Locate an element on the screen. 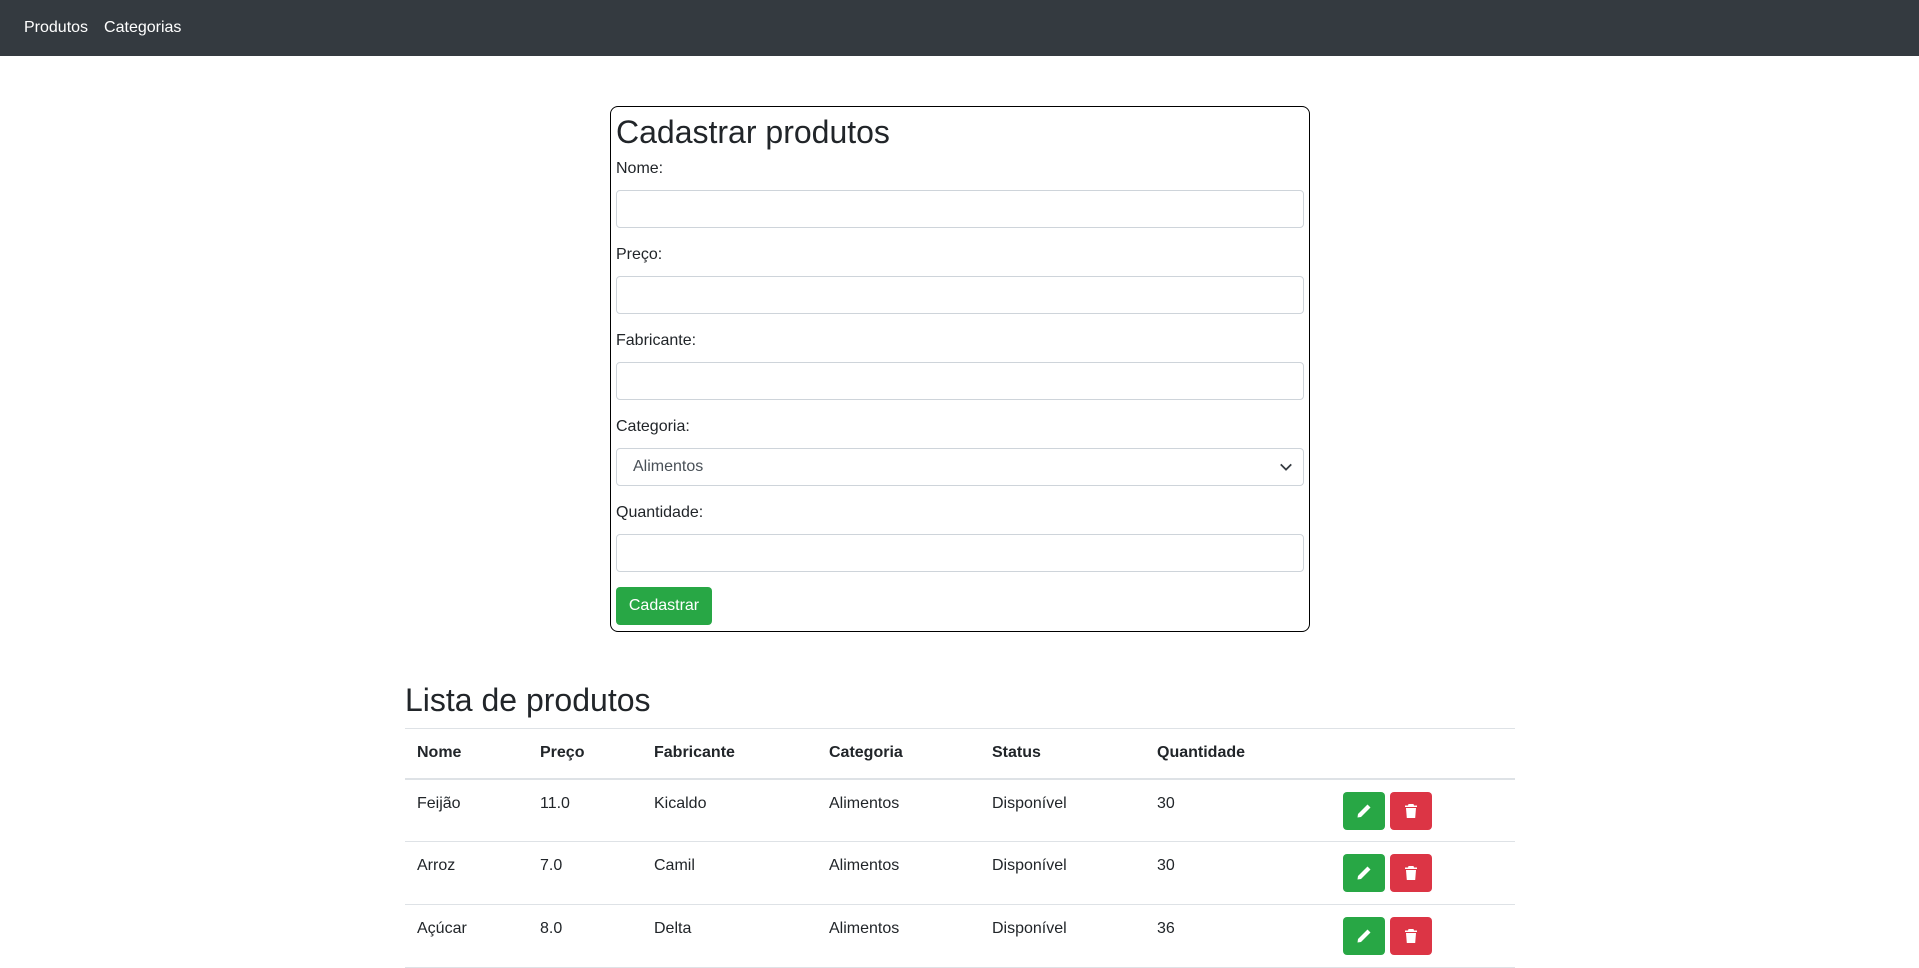  nav-link-produtos: Produtos is located at coordinates (56, 28).